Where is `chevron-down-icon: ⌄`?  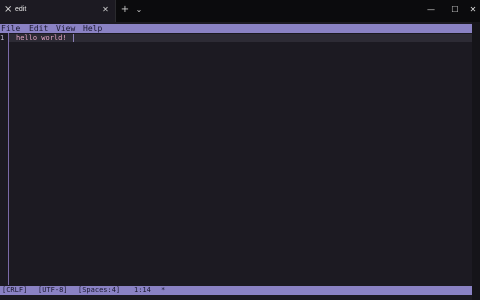 chevron-down-icon: ⌄ is located at coordinates (139, 10).